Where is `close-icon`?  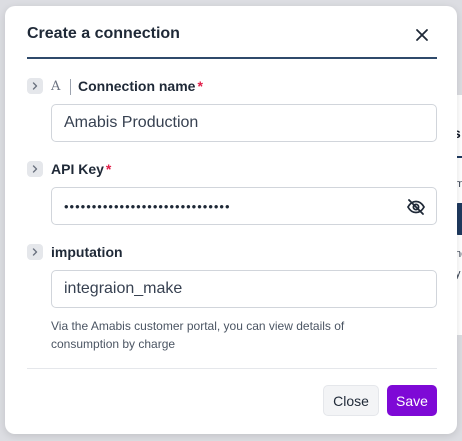 close-icon is located at coordinates (422, 35).